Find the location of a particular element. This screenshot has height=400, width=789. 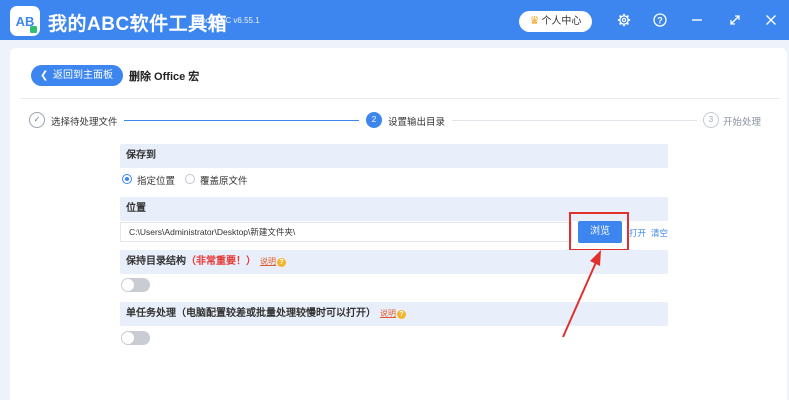

member-center-label: 个人中心 is located at coordinates (561, 21).